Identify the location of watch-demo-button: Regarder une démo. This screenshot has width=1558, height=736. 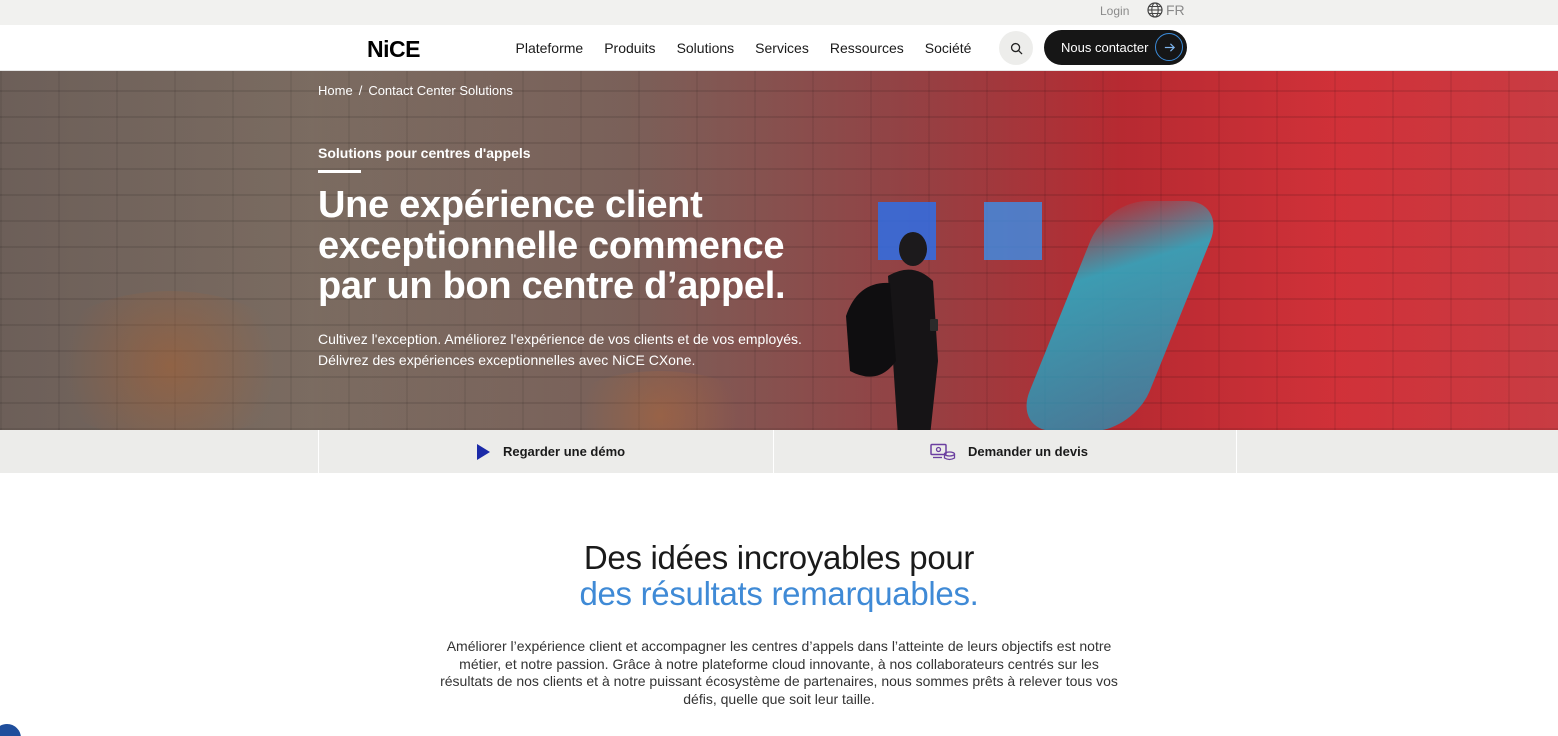
(550, 451).